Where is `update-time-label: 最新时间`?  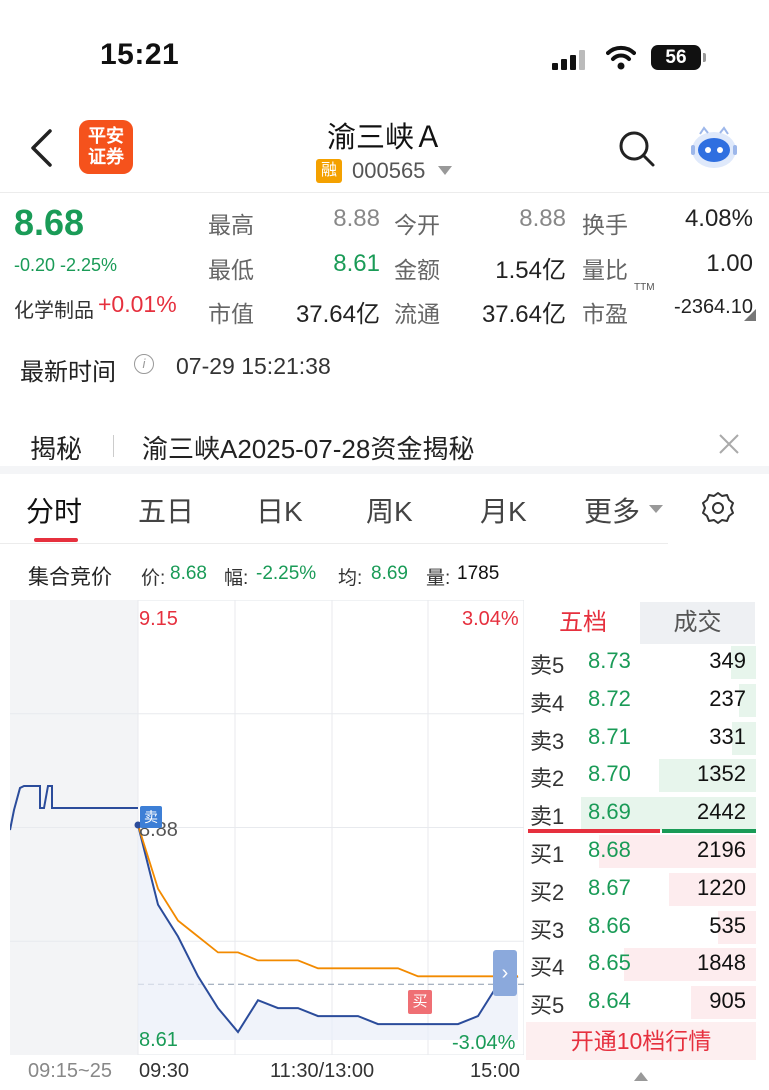 update-time-label: 最新时间 is located at coordinates (68, 372).